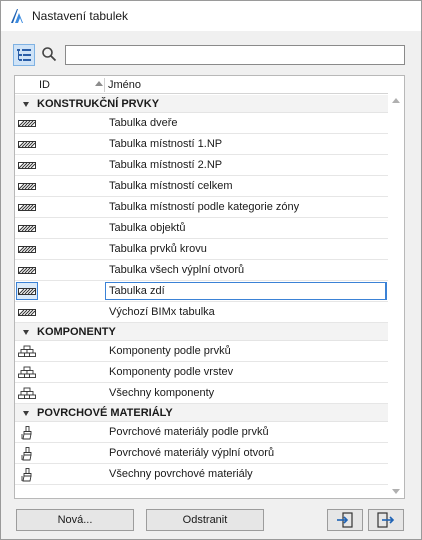 The image size is (422, 540). I want to click on list-item: Tabulka místností 1.NP, so click(202, 144).